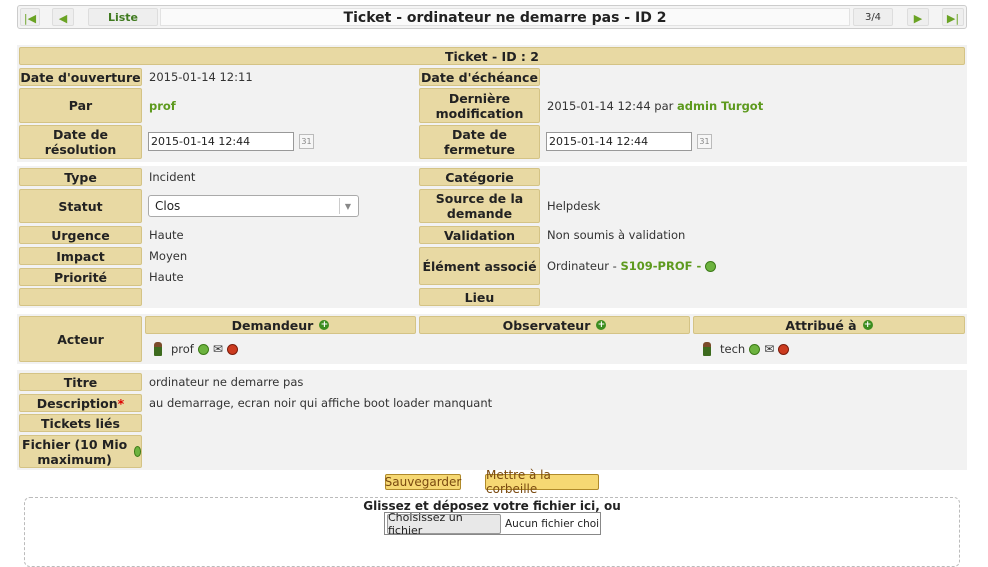 The image size is (988, 567). What do you see at coordinates (221, 141) in the screenshot?
I see `resolution-date-input: 2015-01-14 12:44` at bounding box center [221, 141].